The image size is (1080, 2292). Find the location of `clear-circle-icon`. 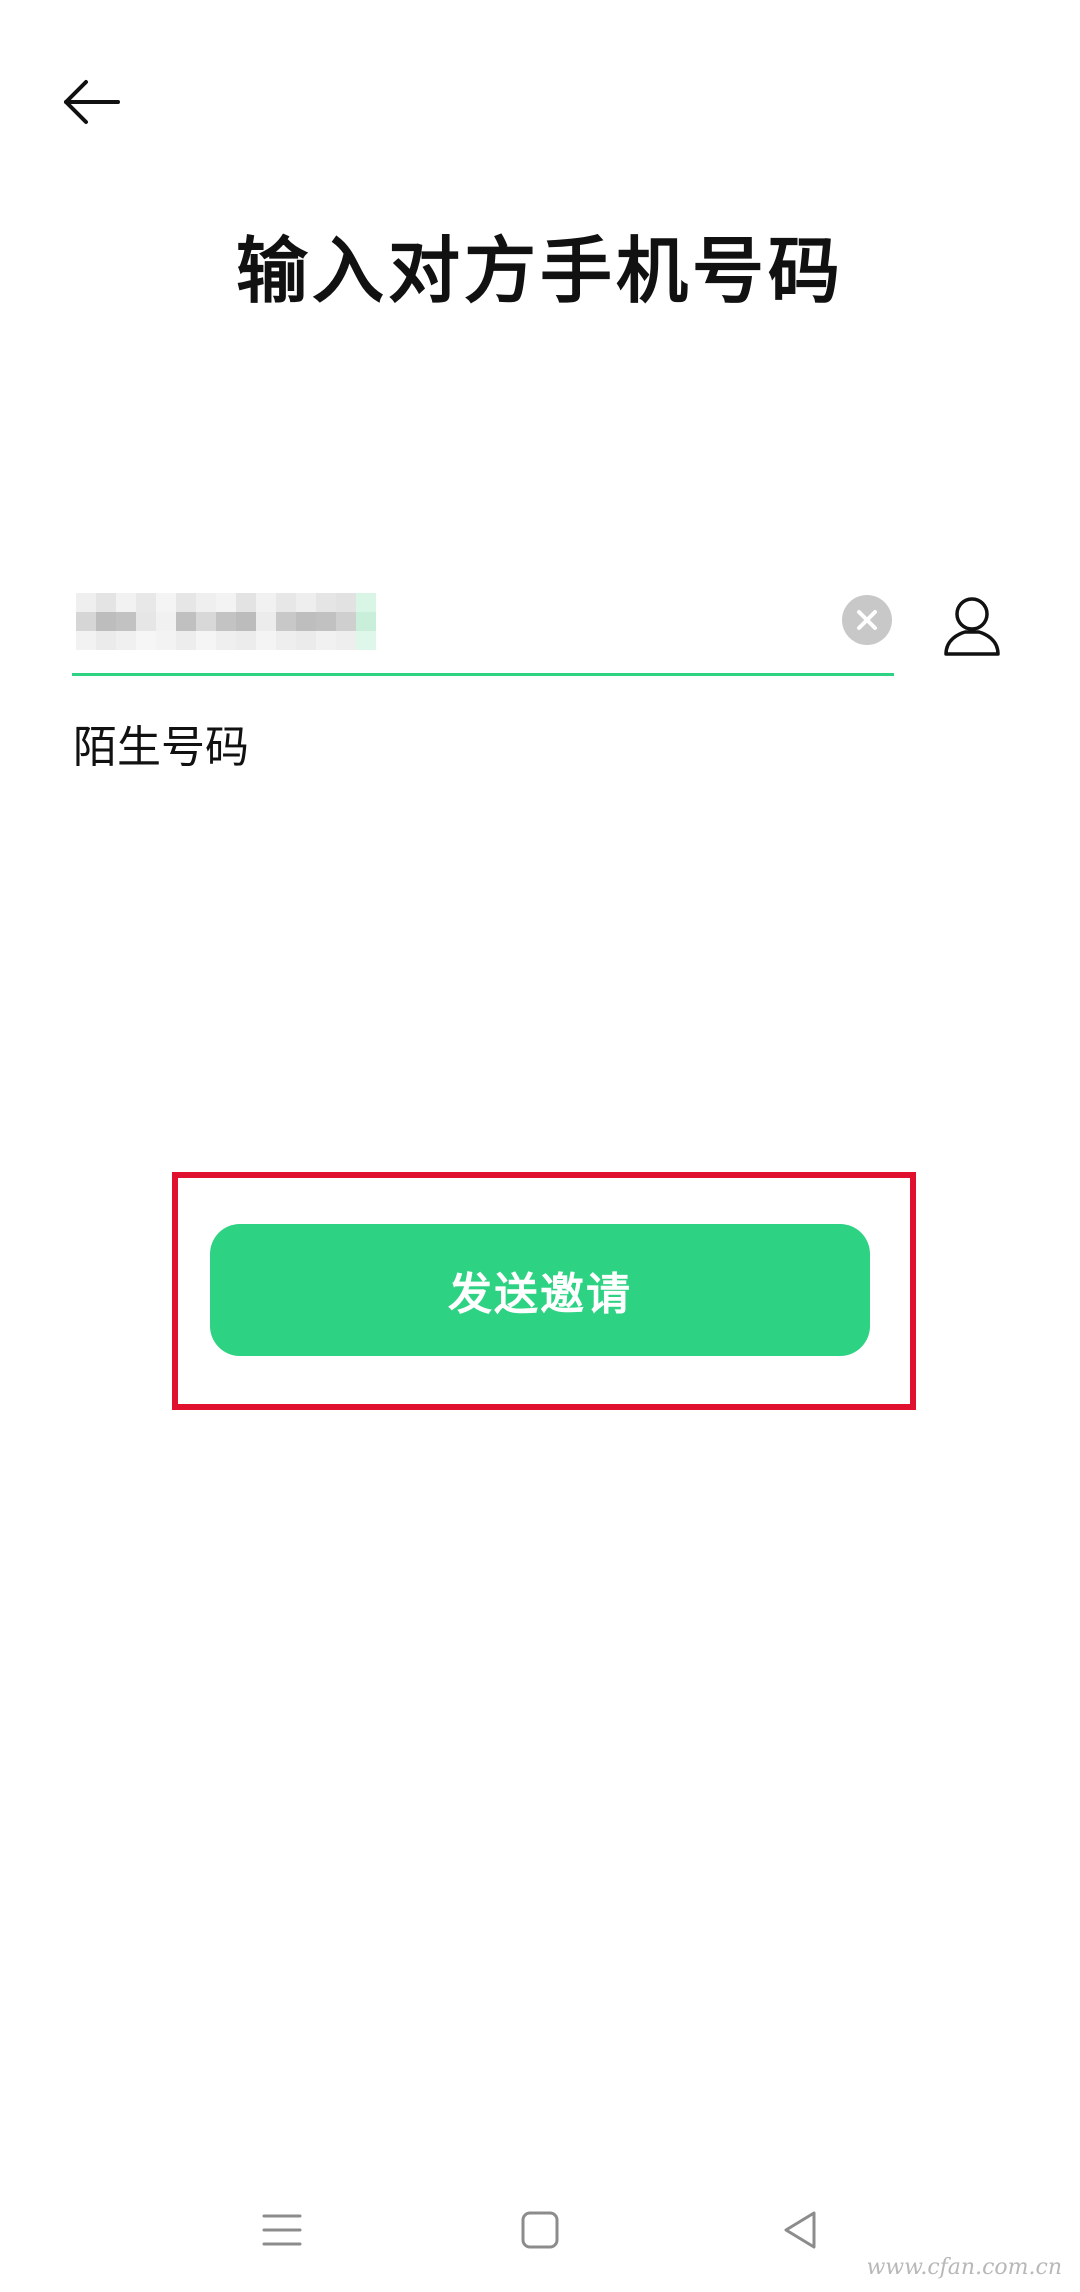

clear-circle-icon is located at coordinates (867, 620).